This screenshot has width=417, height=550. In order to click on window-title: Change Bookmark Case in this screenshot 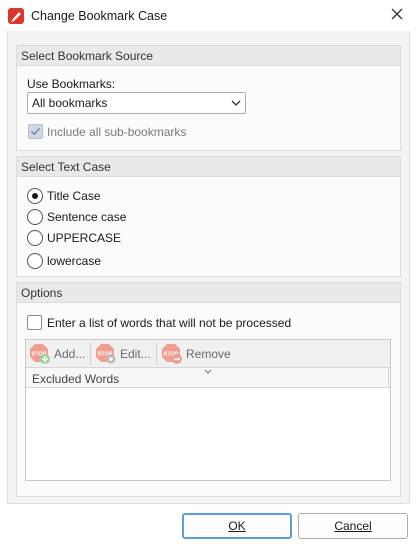, I will do `click(99, 16)`.